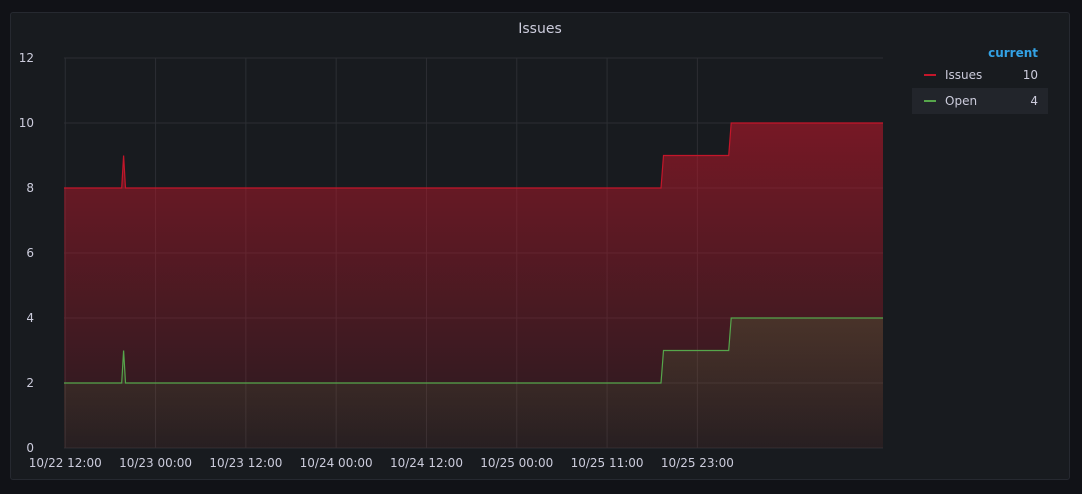 This screenshot has height=494, width=1082. What do you see at coordinates (65, 463) in the screenshot?
I see `x-tick-label: 10/22 12:00` at bounding box center [65, 463].